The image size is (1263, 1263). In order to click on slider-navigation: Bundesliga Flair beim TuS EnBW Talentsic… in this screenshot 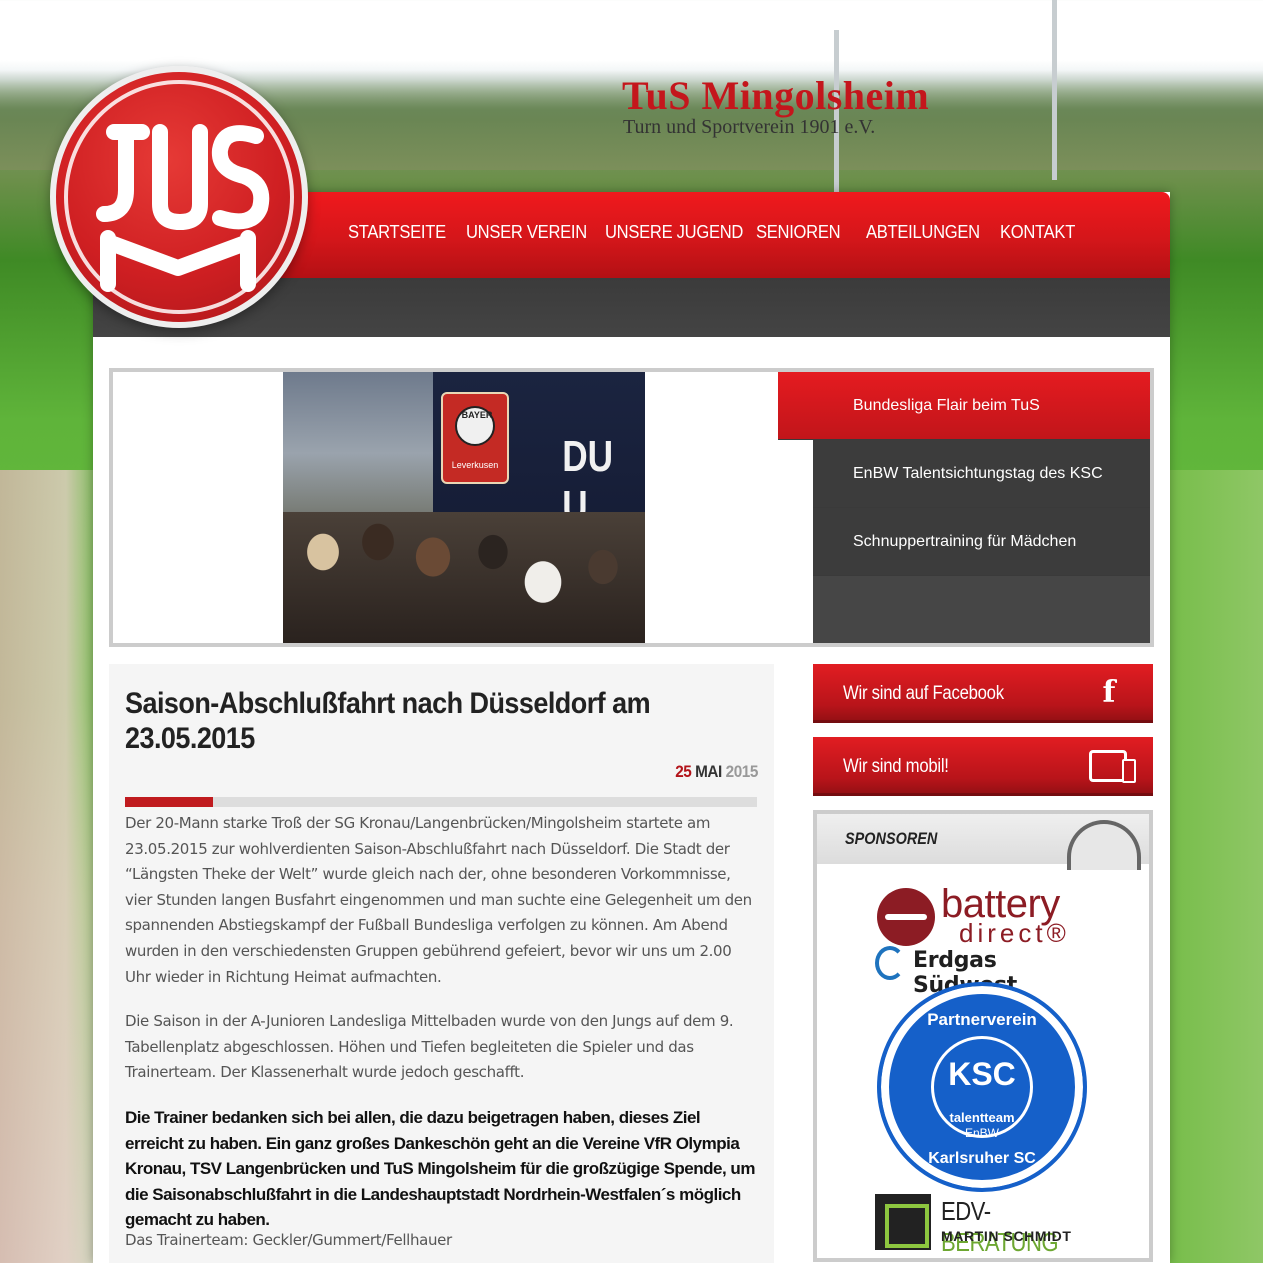, I will do `click(964, 507)`.